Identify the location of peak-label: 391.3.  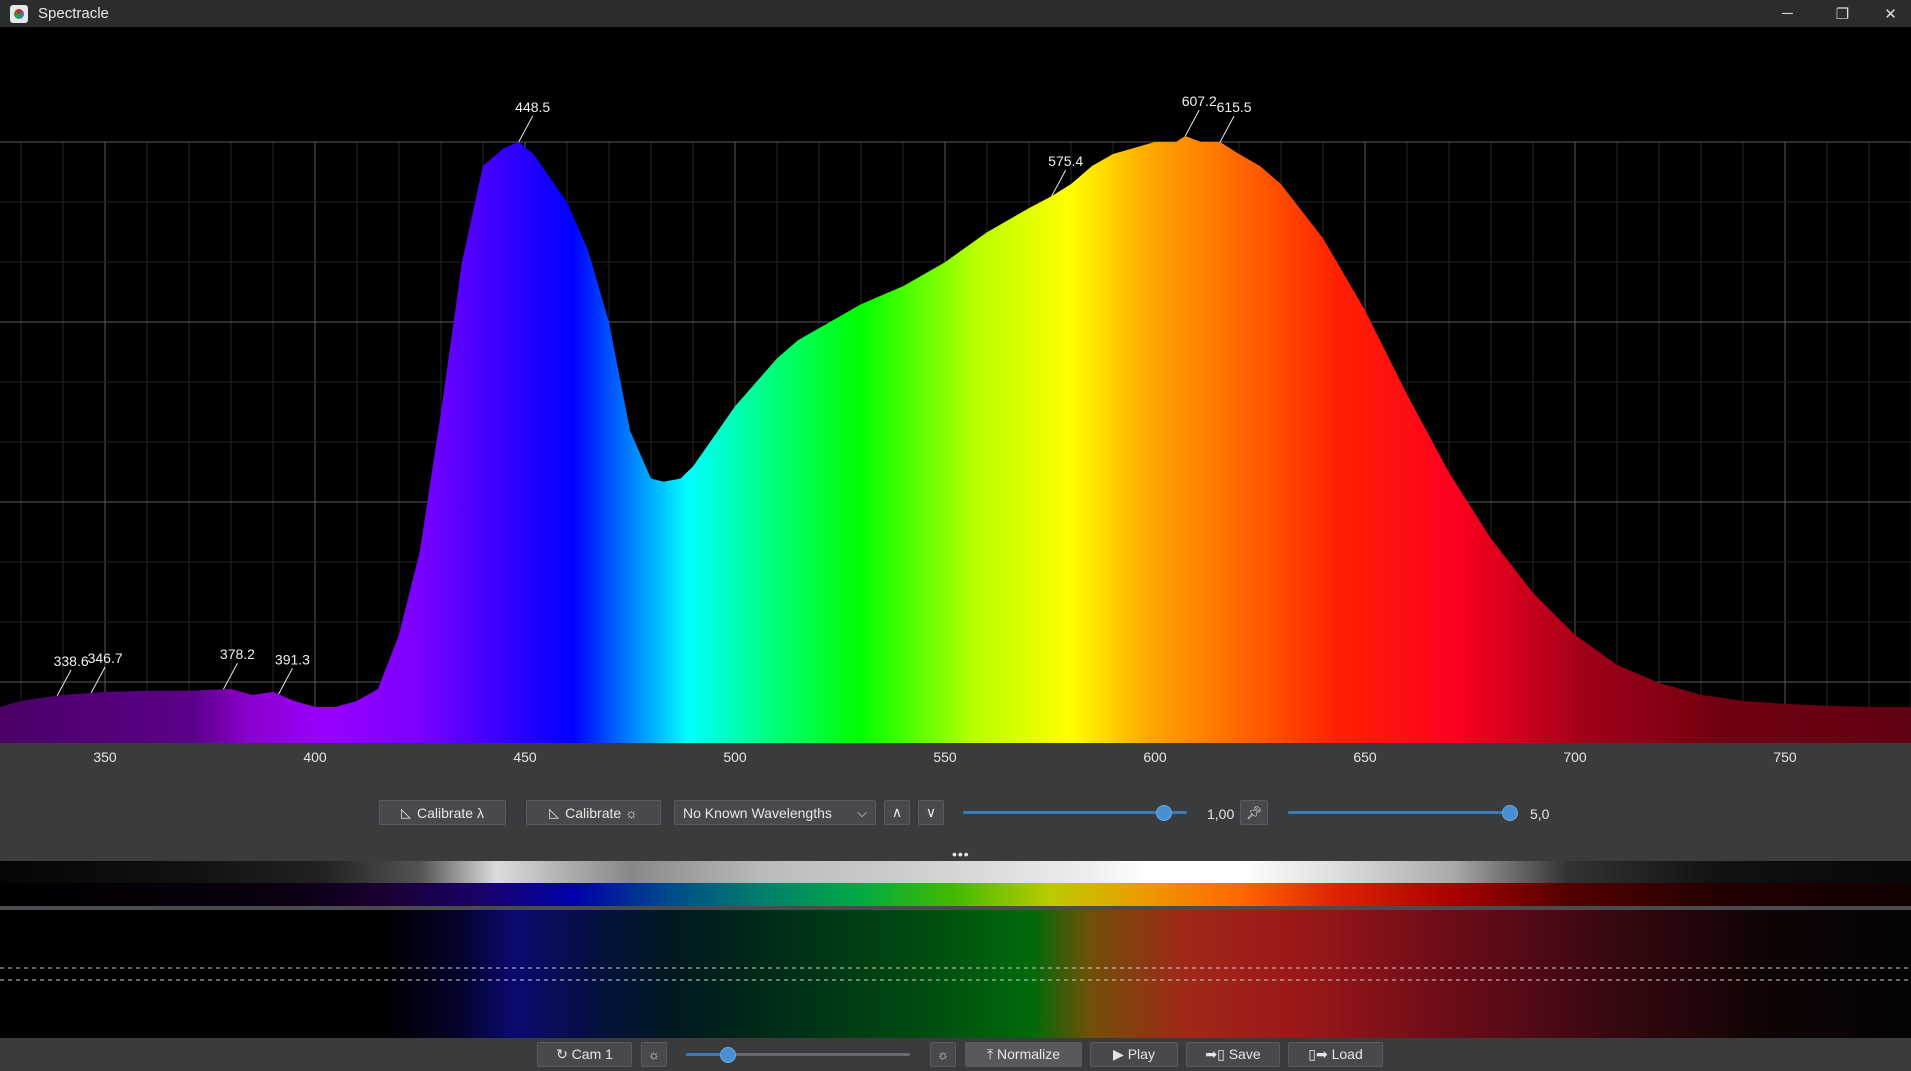
(292, 659).